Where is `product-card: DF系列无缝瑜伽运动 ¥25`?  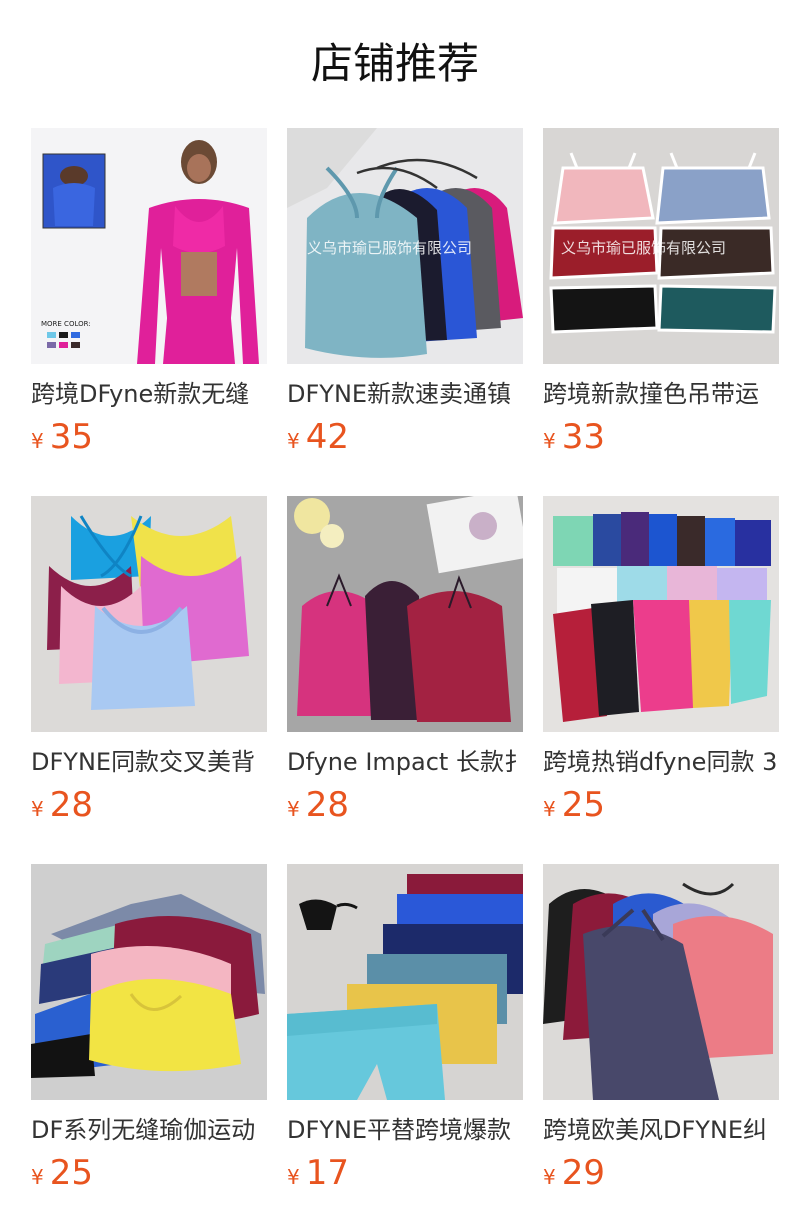 product-card: DF系列无缝瑜伽运动 ¥25 is located at coordinates (149, 1034).